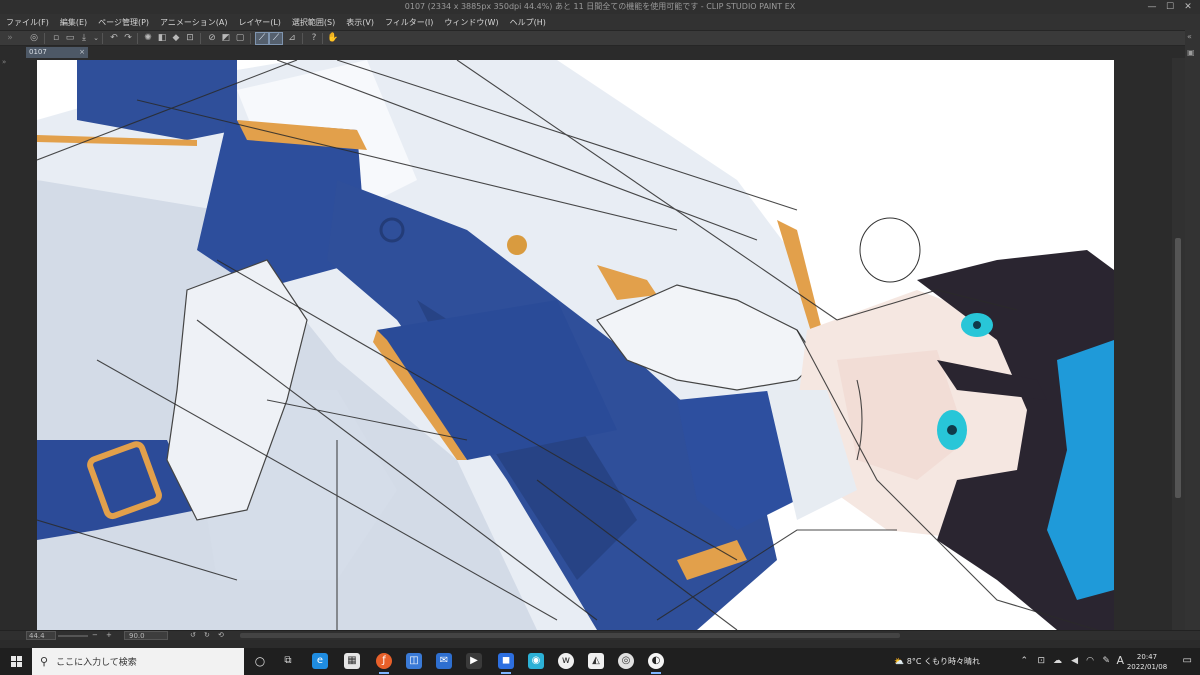 This screenshot has width=1200, height=675. Describe the element at coordinates (109, 635) in the screenshot. I see `zoom-in-button: +` at that location.